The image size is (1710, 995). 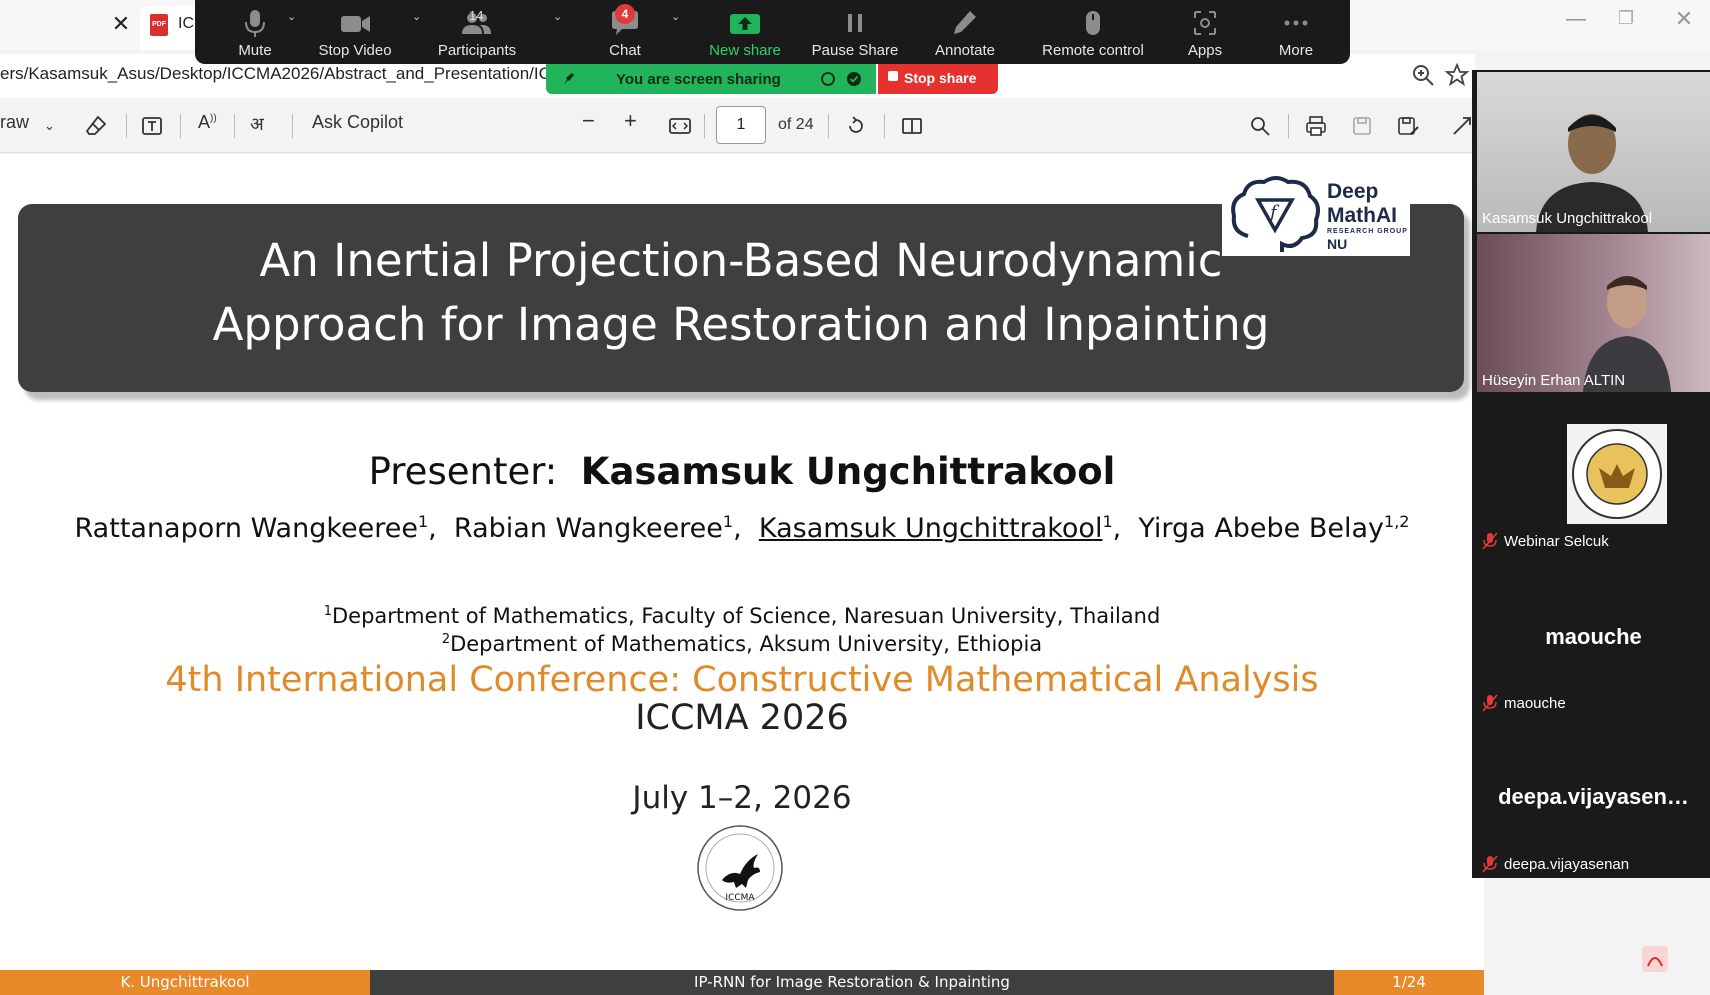 I want to click on print-icon, so click(x=1316, y=126).